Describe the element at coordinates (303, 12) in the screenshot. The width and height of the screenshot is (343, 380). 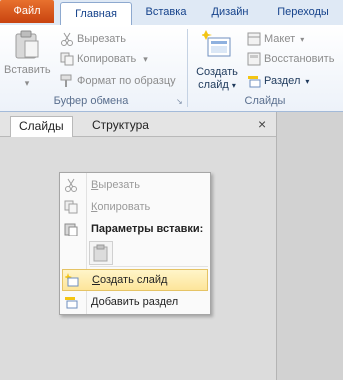
I see `tab-transitions: Переходы` at that location.